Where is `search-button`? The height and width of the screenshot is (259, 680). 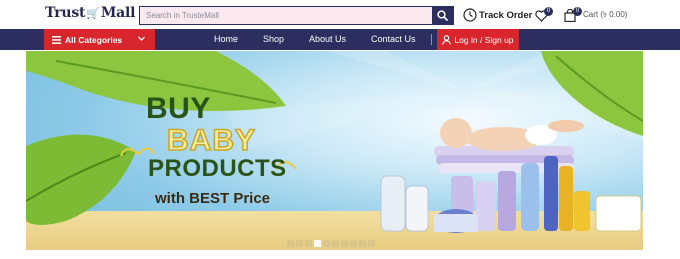
search-button is located at coordinates (442, 15).